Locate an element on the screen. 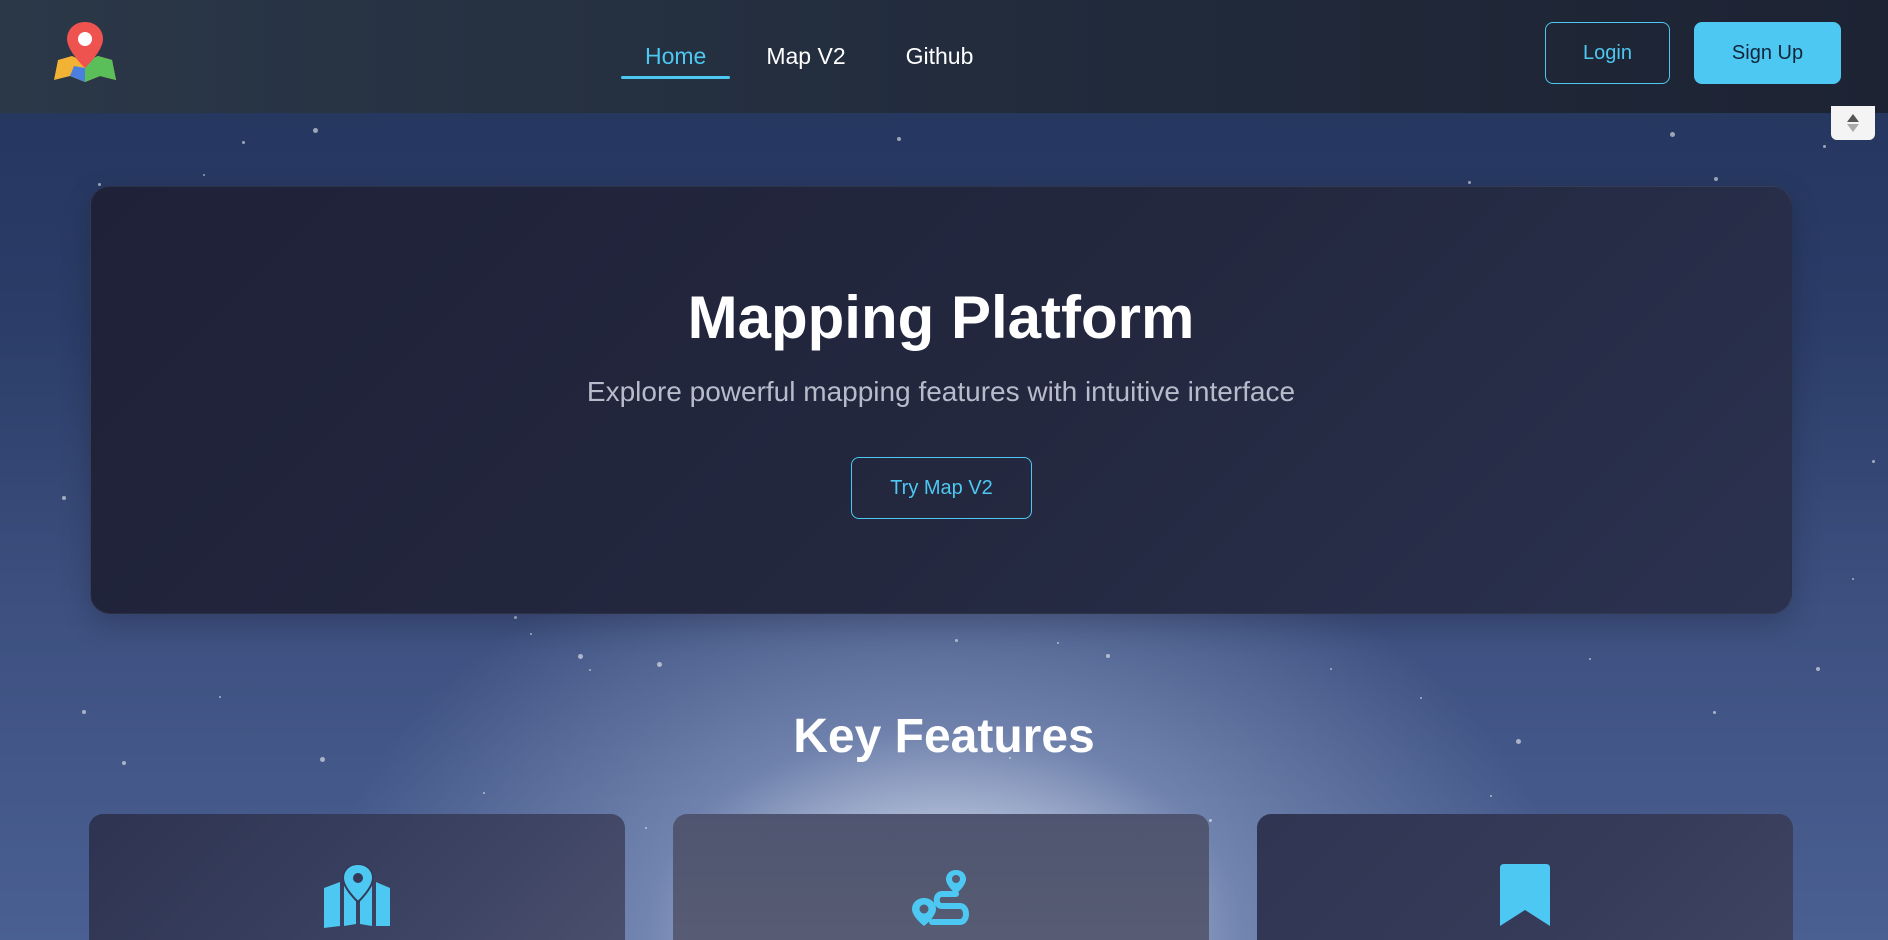 Image resolution: width=1888 pixels, height=940 pixels. feature-card-route is located at coordinates (941, 877).